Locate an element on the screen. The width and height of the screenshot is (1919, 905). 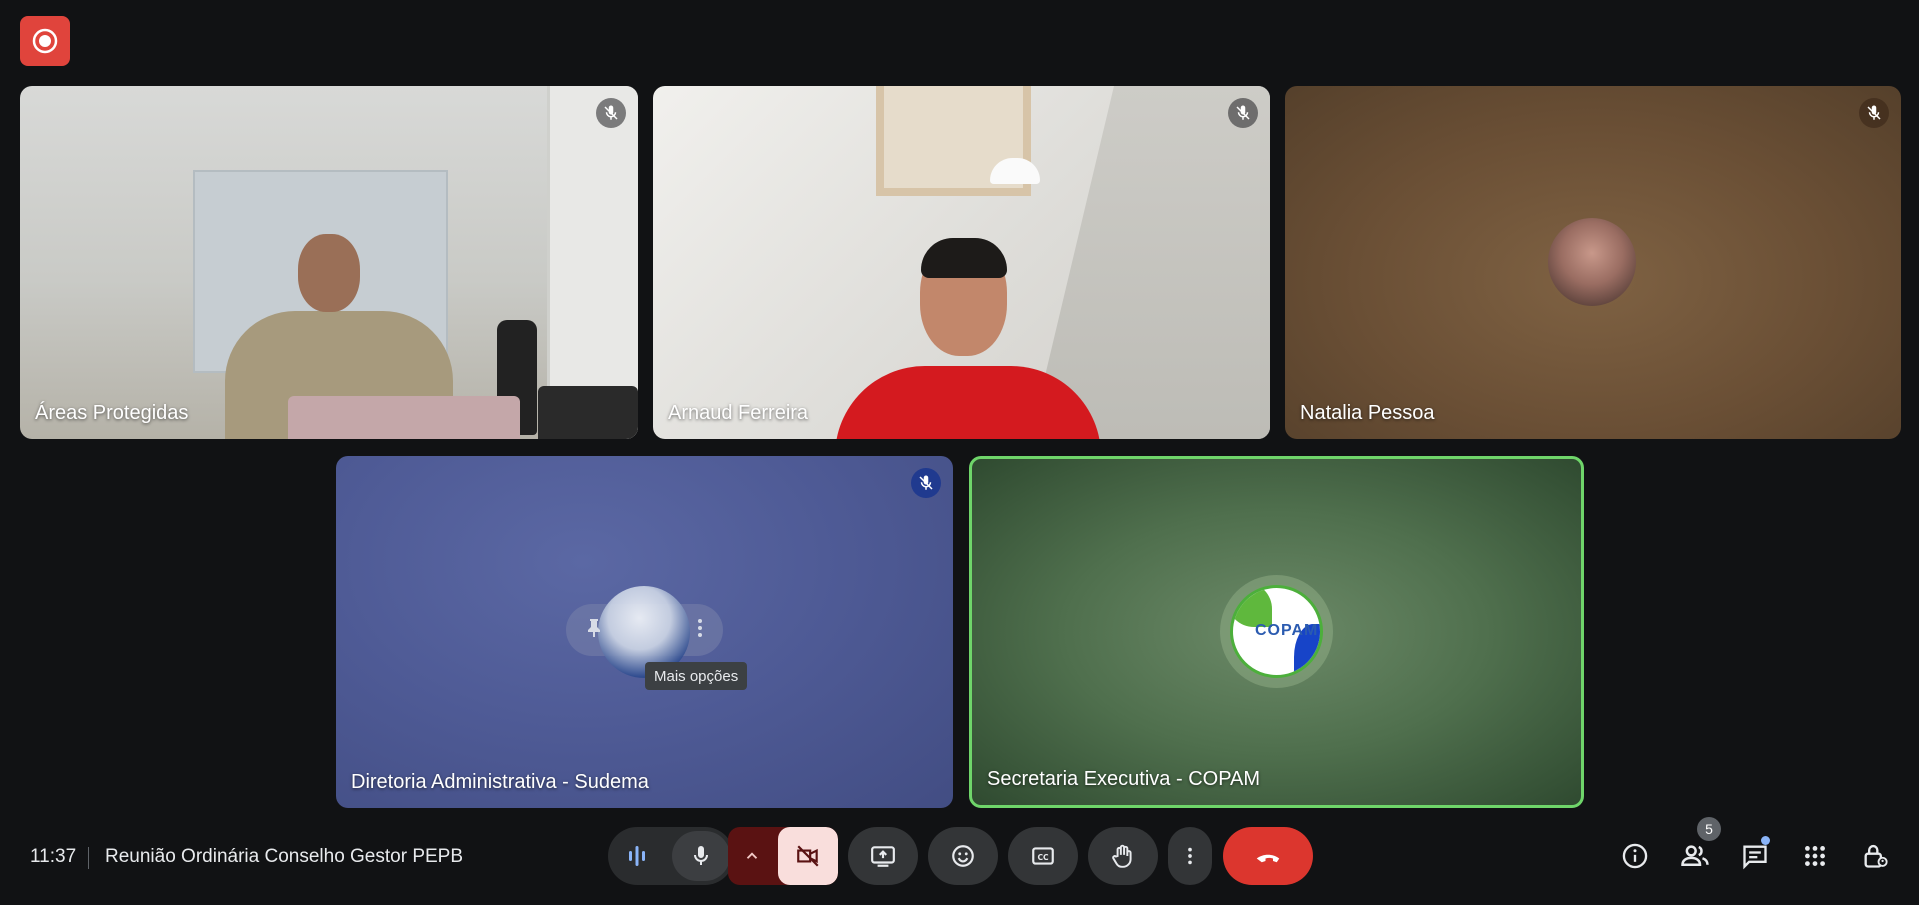
participant-name: Natalia Pessoa is located at coordinates (1367, 413).